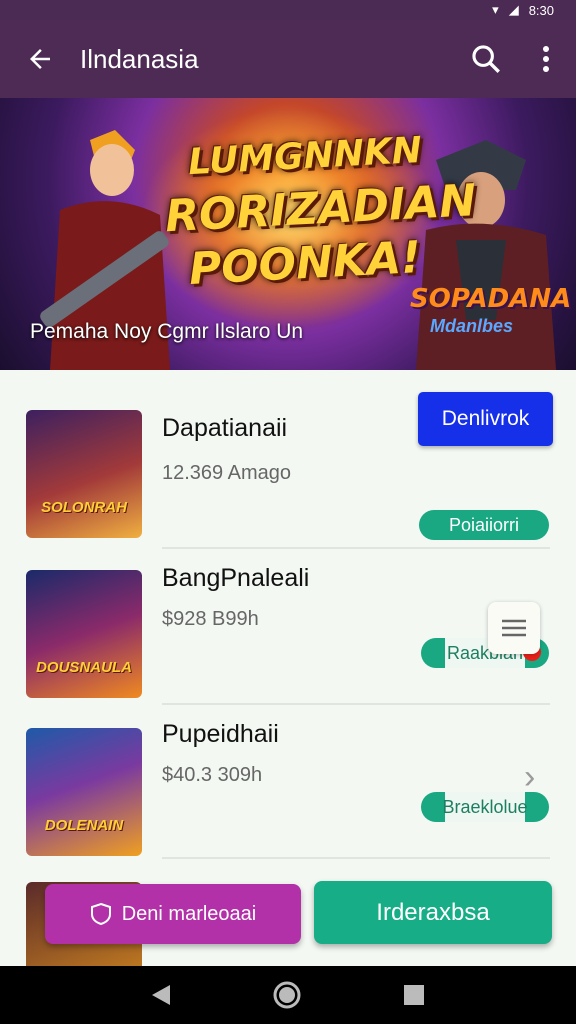 This screenshot has height=1024, width=576. Describe the element at coordinates (484, 525) in the screenshot. I see `status-pill: Poiaiiorri` at that location.